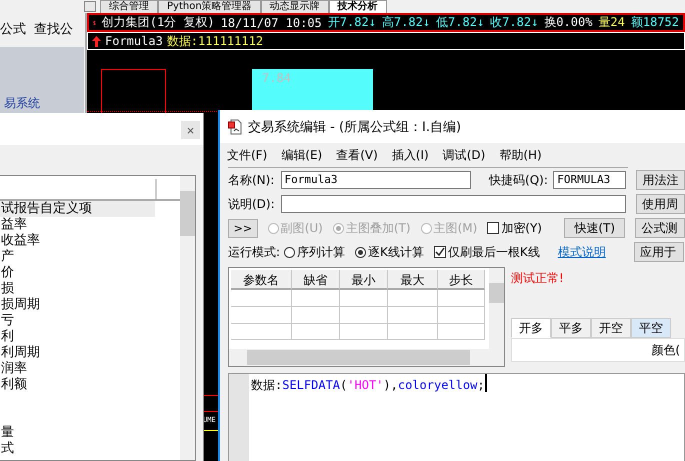  Describe the element at coordinates (261, 280) in the screenshot. I see `column-header: 参数名` at that location.